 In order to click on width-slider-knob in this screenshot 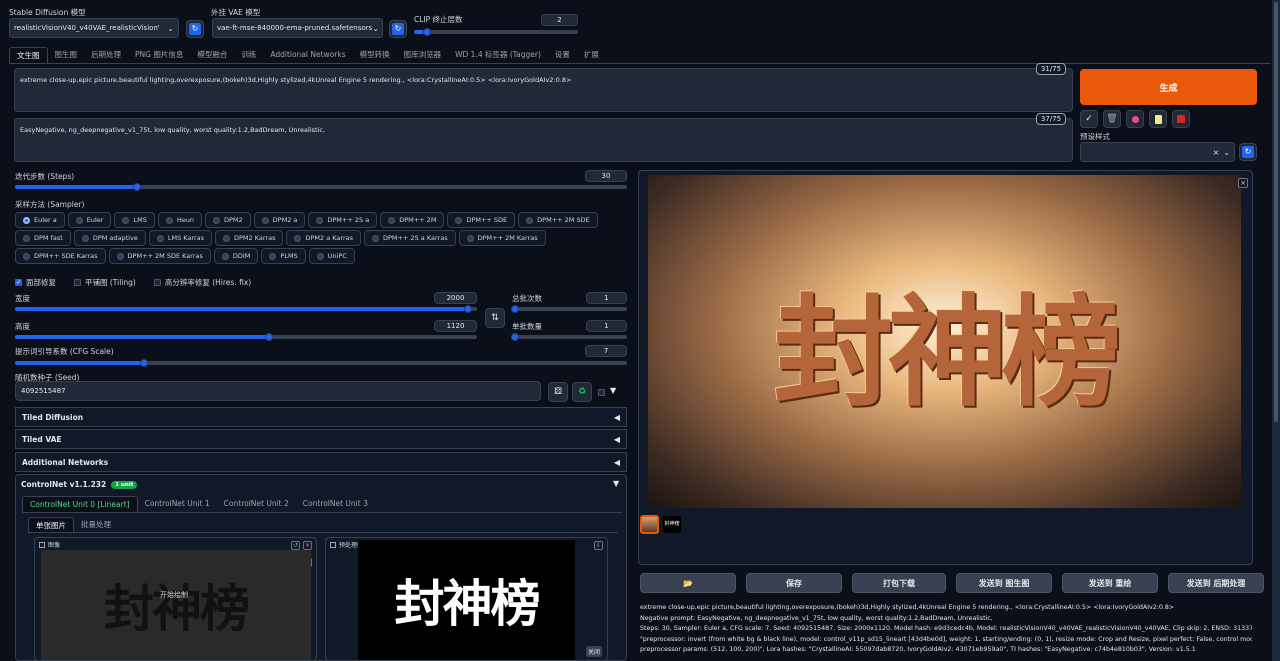, I will do `click(468, 309)`.